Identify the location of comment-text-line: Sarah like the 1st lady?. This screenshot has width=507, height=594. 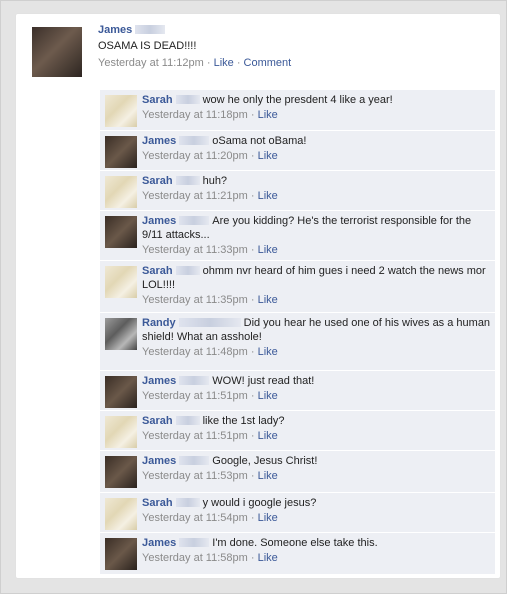
(317, 421).